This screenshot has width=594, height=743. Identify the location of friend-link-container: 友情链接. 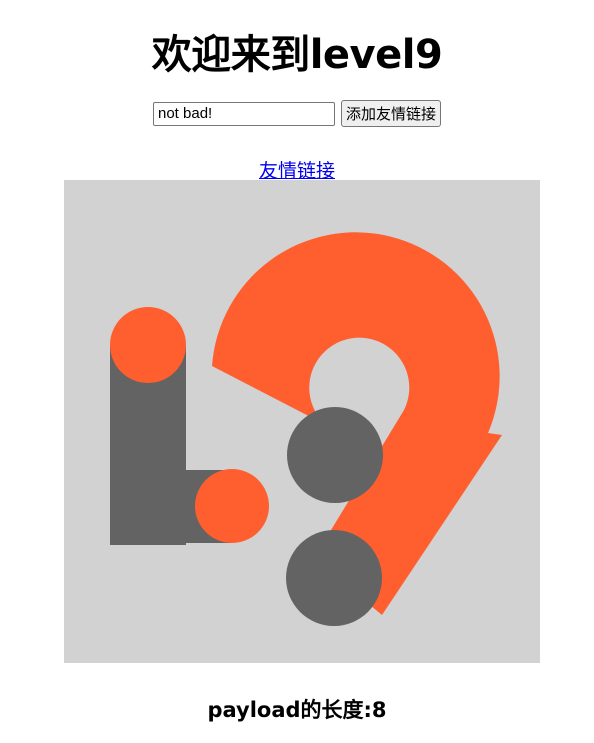
(297, 169).